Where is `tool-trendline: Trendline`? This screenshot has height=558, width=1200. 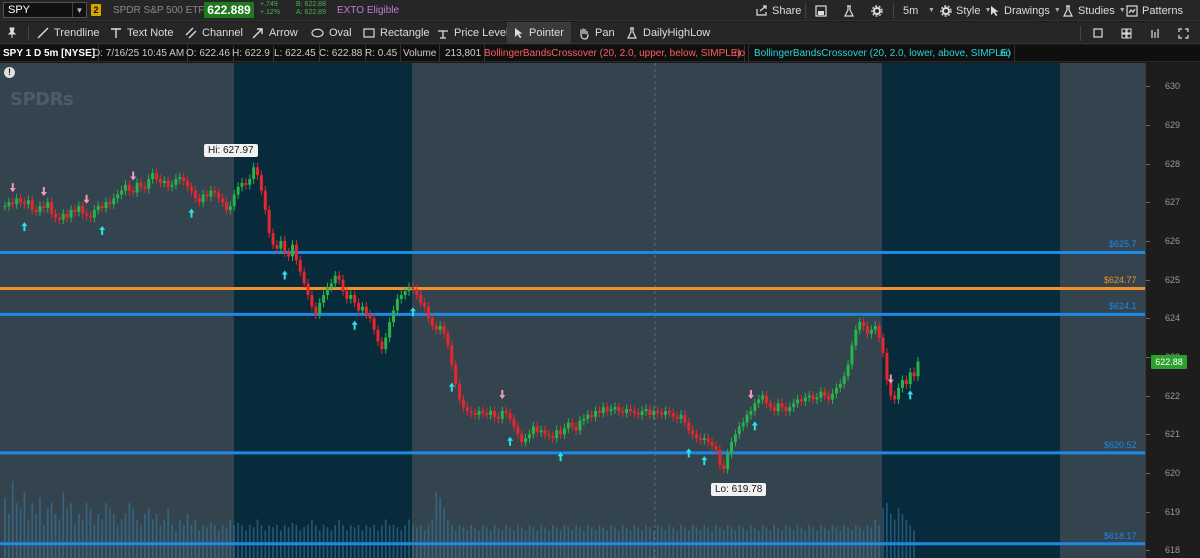
tool-trendline: Trendline is located at coordinates (68, 33).